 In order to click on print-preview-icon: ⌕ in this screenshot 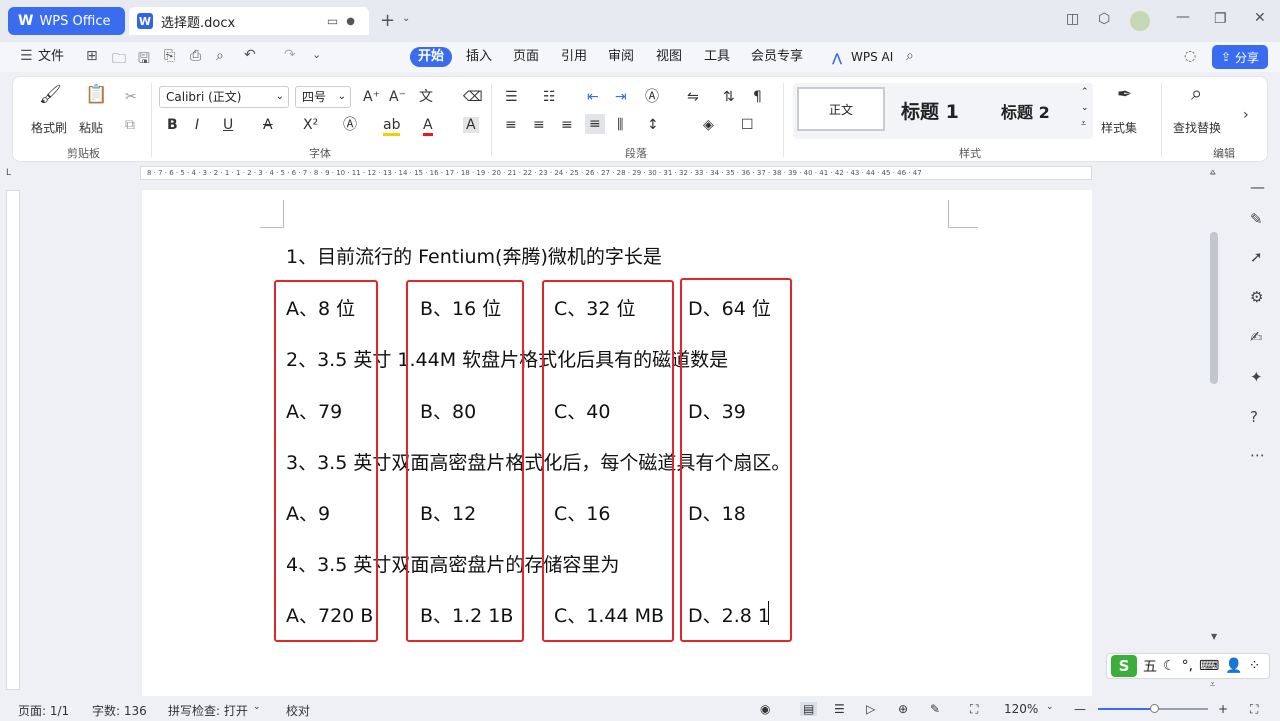, I will do `click(220, 56)`.